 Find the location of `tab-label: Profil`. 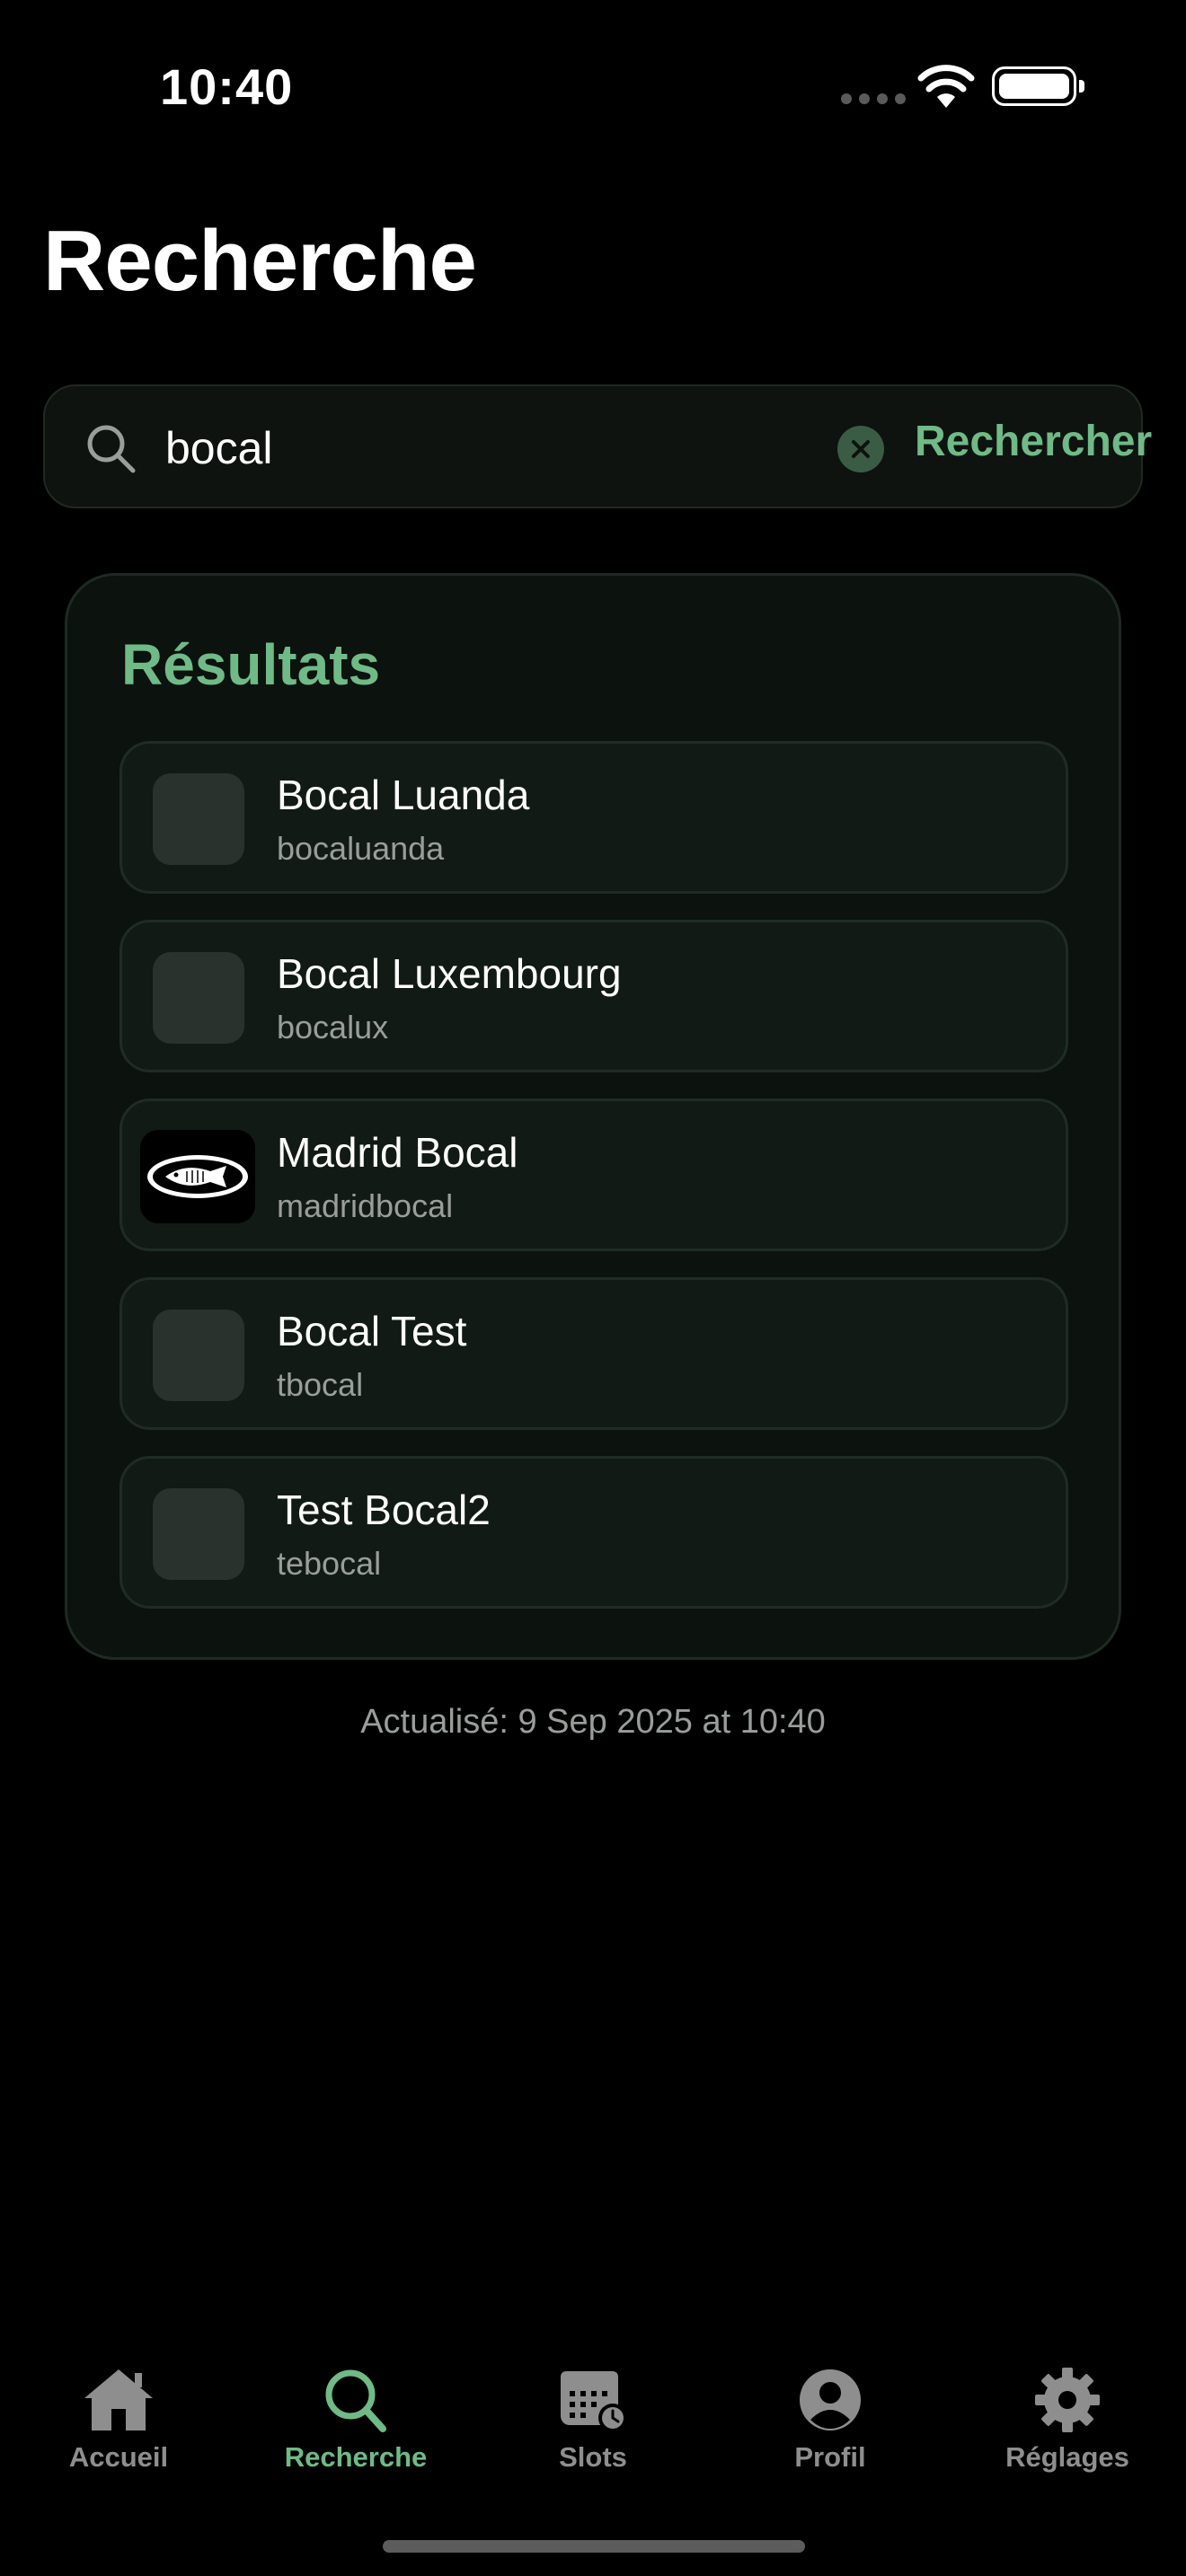

tab-label: Profil is located at coordinates (830, 2457).